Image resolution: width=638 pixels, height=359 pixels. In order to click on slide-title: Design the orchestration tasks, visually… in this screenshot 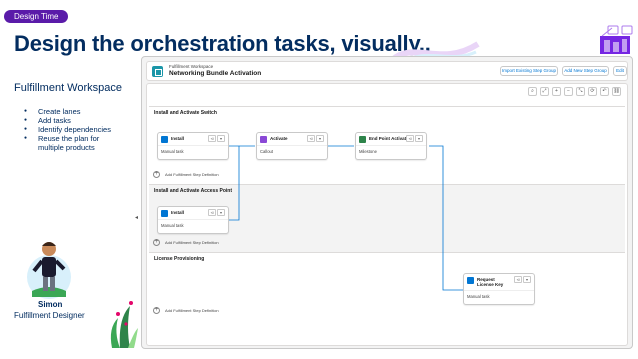, I will do `click(222, 43)`.